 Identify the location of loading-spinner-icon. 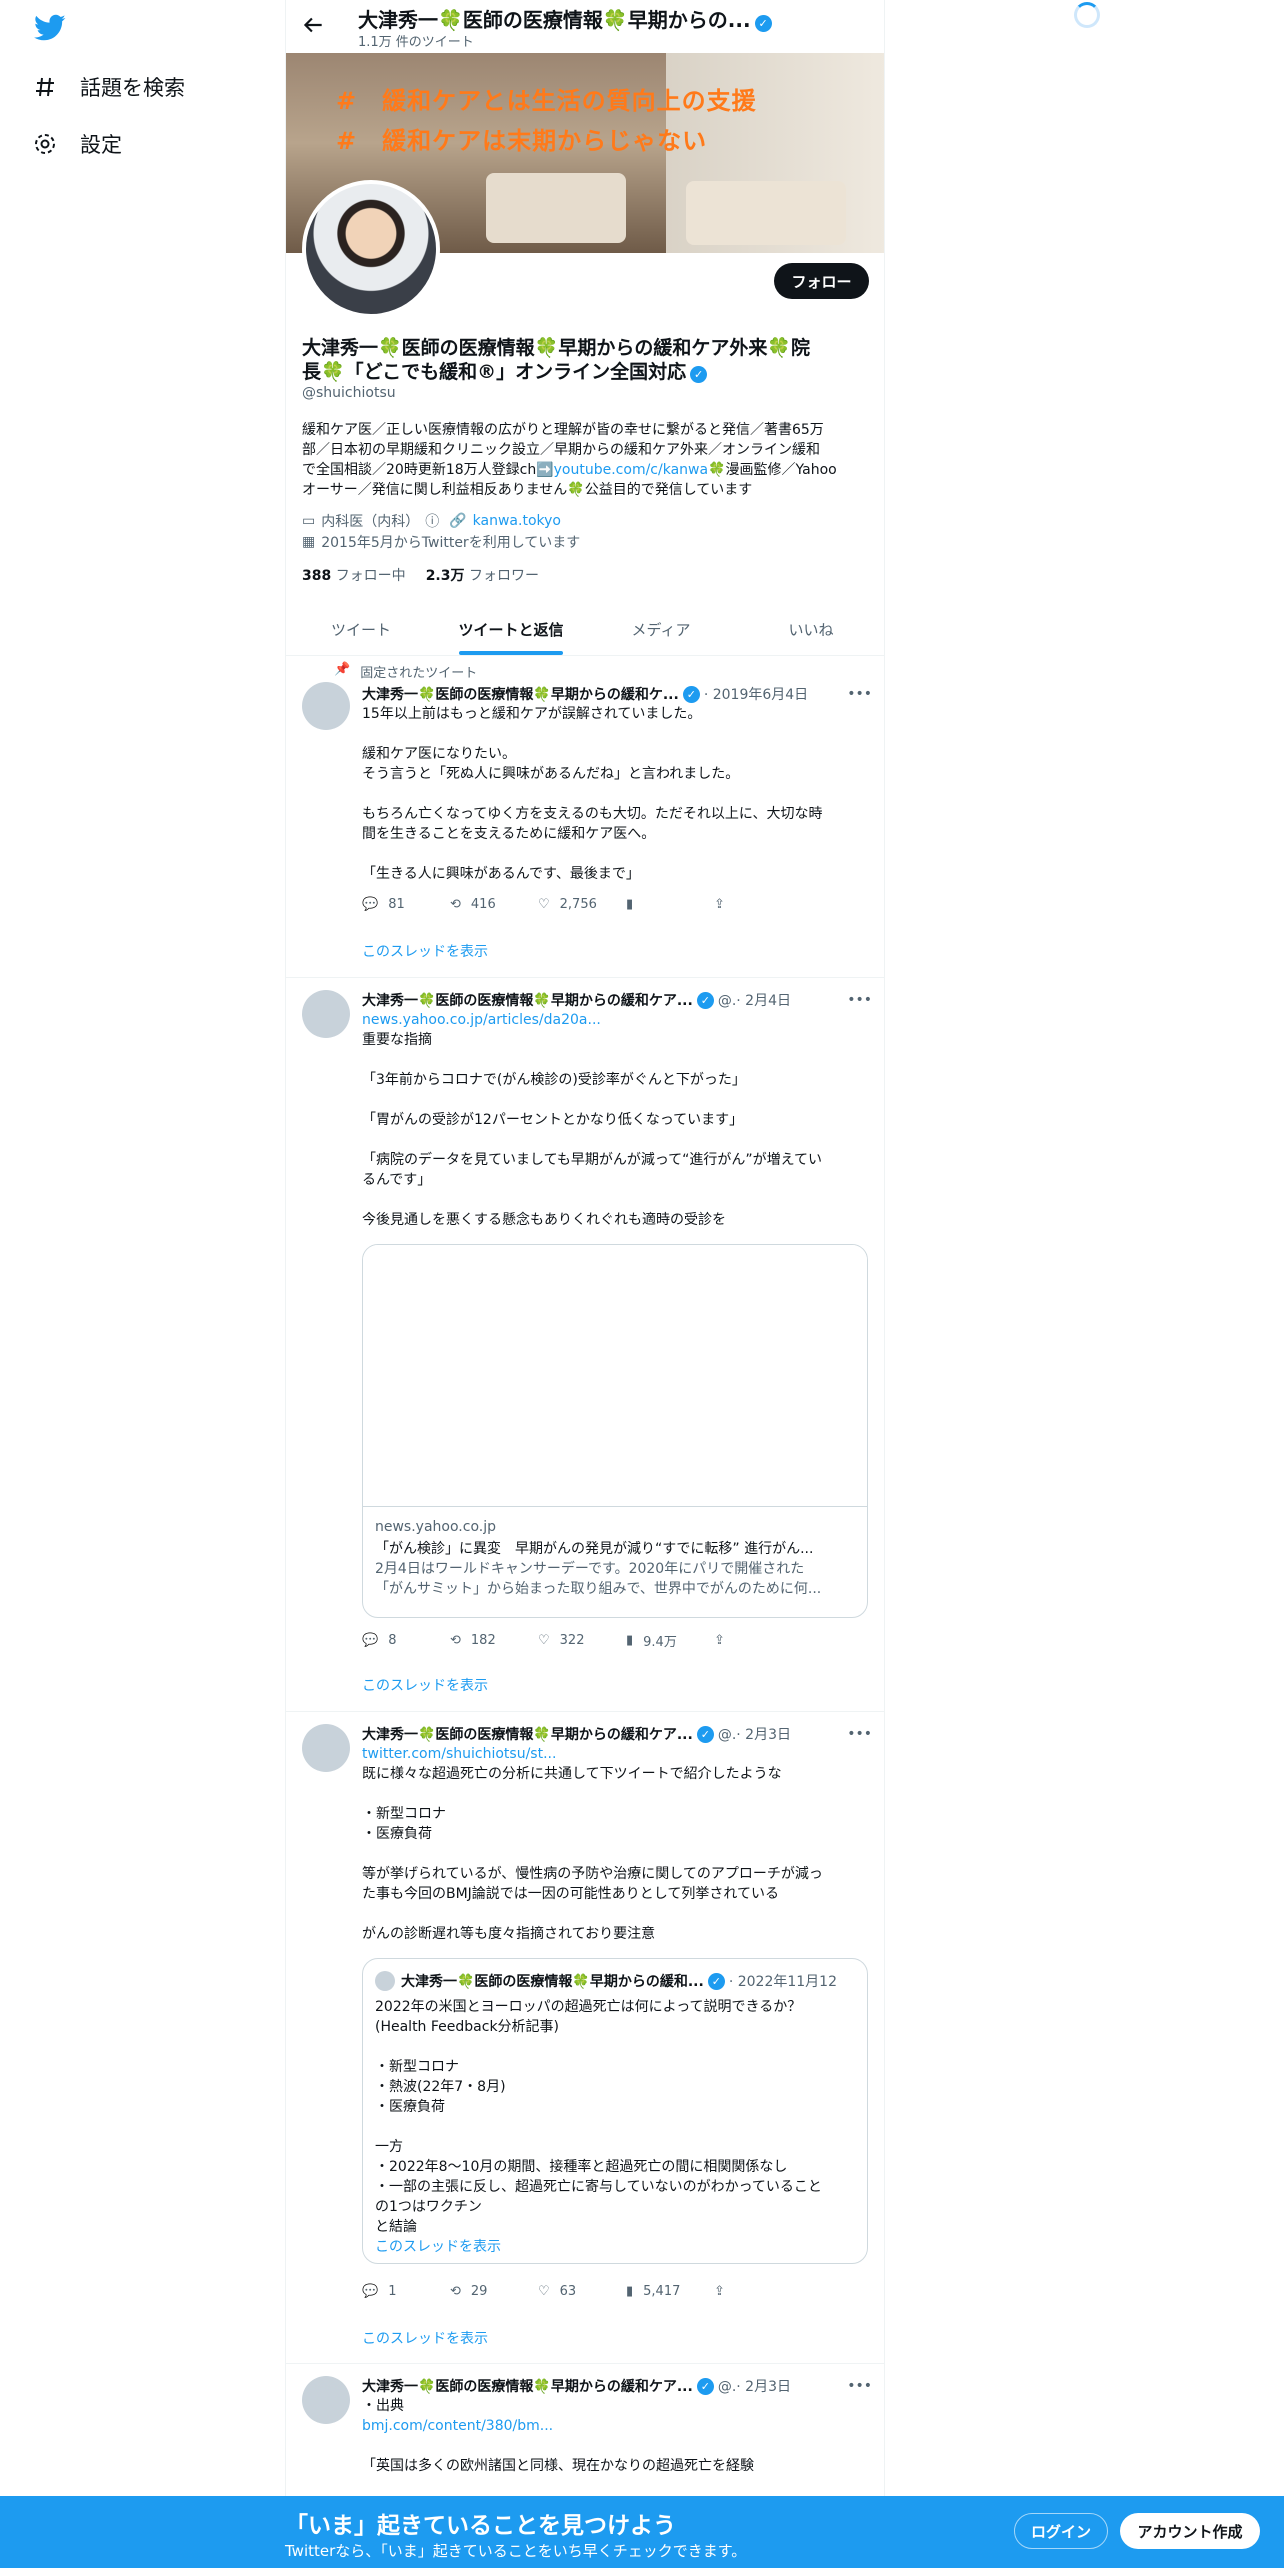
(1087, 15).